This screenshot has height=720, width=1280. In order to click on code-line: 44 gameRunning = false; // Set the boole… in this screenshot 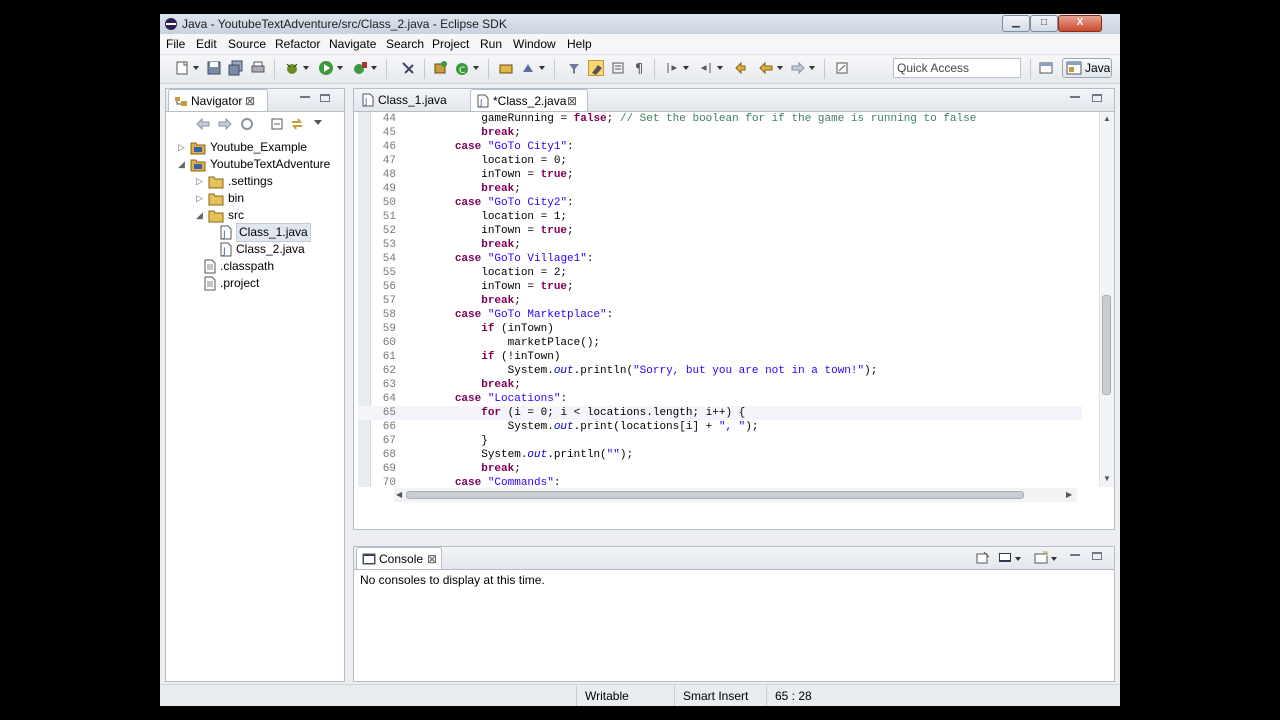, I will do `click(720, 119)`.